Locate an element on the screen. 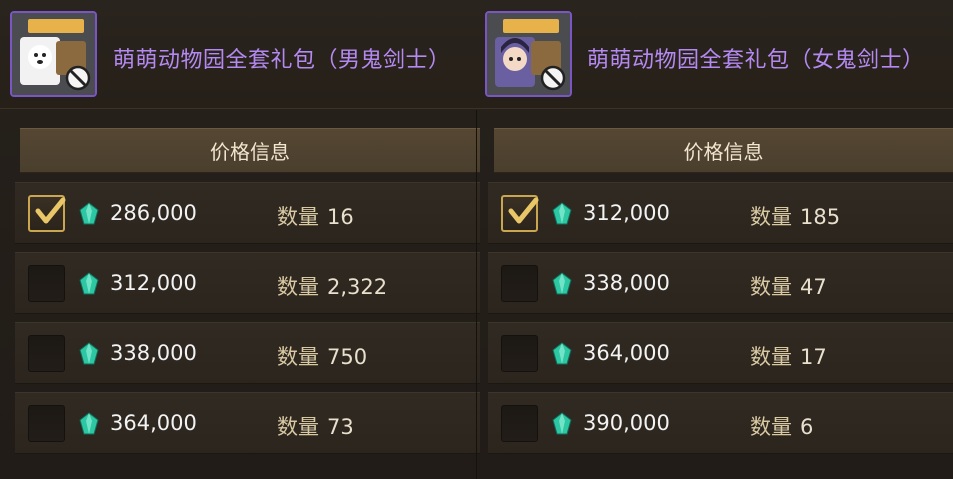  quantity-value: 185 is located at coordinates (820, 217).